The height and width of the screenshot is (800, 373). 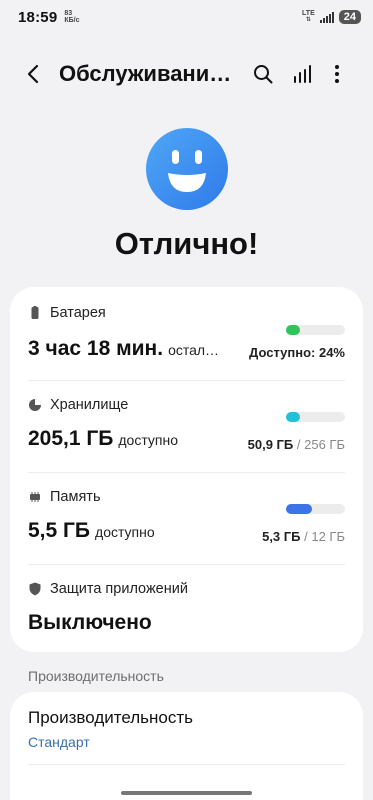 What do you see at coordinates (35, 405) in the screenshot?
I see `pie-chart-icon` at bounding box center [35, 405].